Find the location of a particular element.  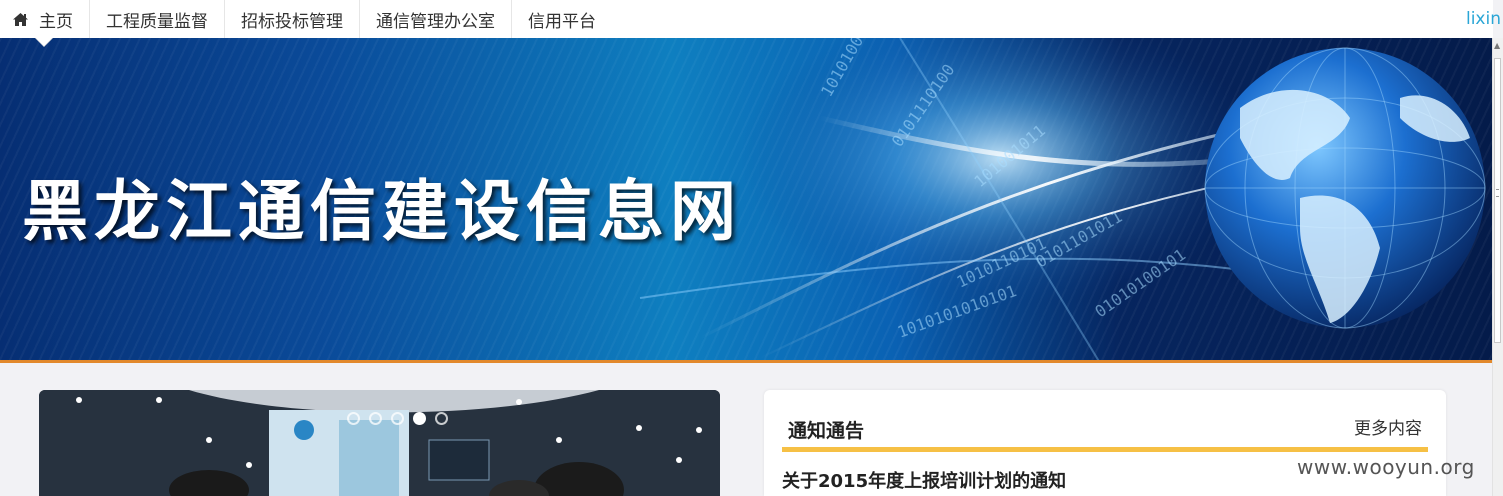

nav-item-home: 主页 is located at coordinates (45, 23).